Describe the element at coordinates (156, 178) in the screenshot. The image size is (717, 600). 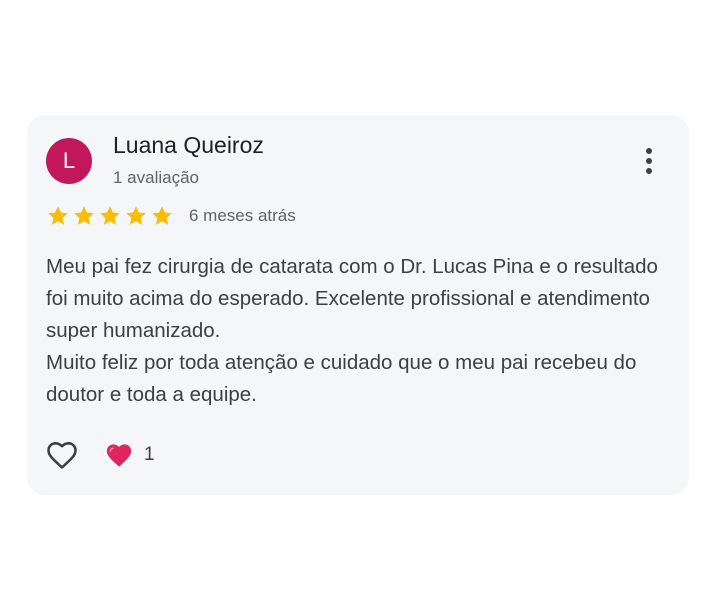
I see `author-review-count: 1 avaliação` at that location.